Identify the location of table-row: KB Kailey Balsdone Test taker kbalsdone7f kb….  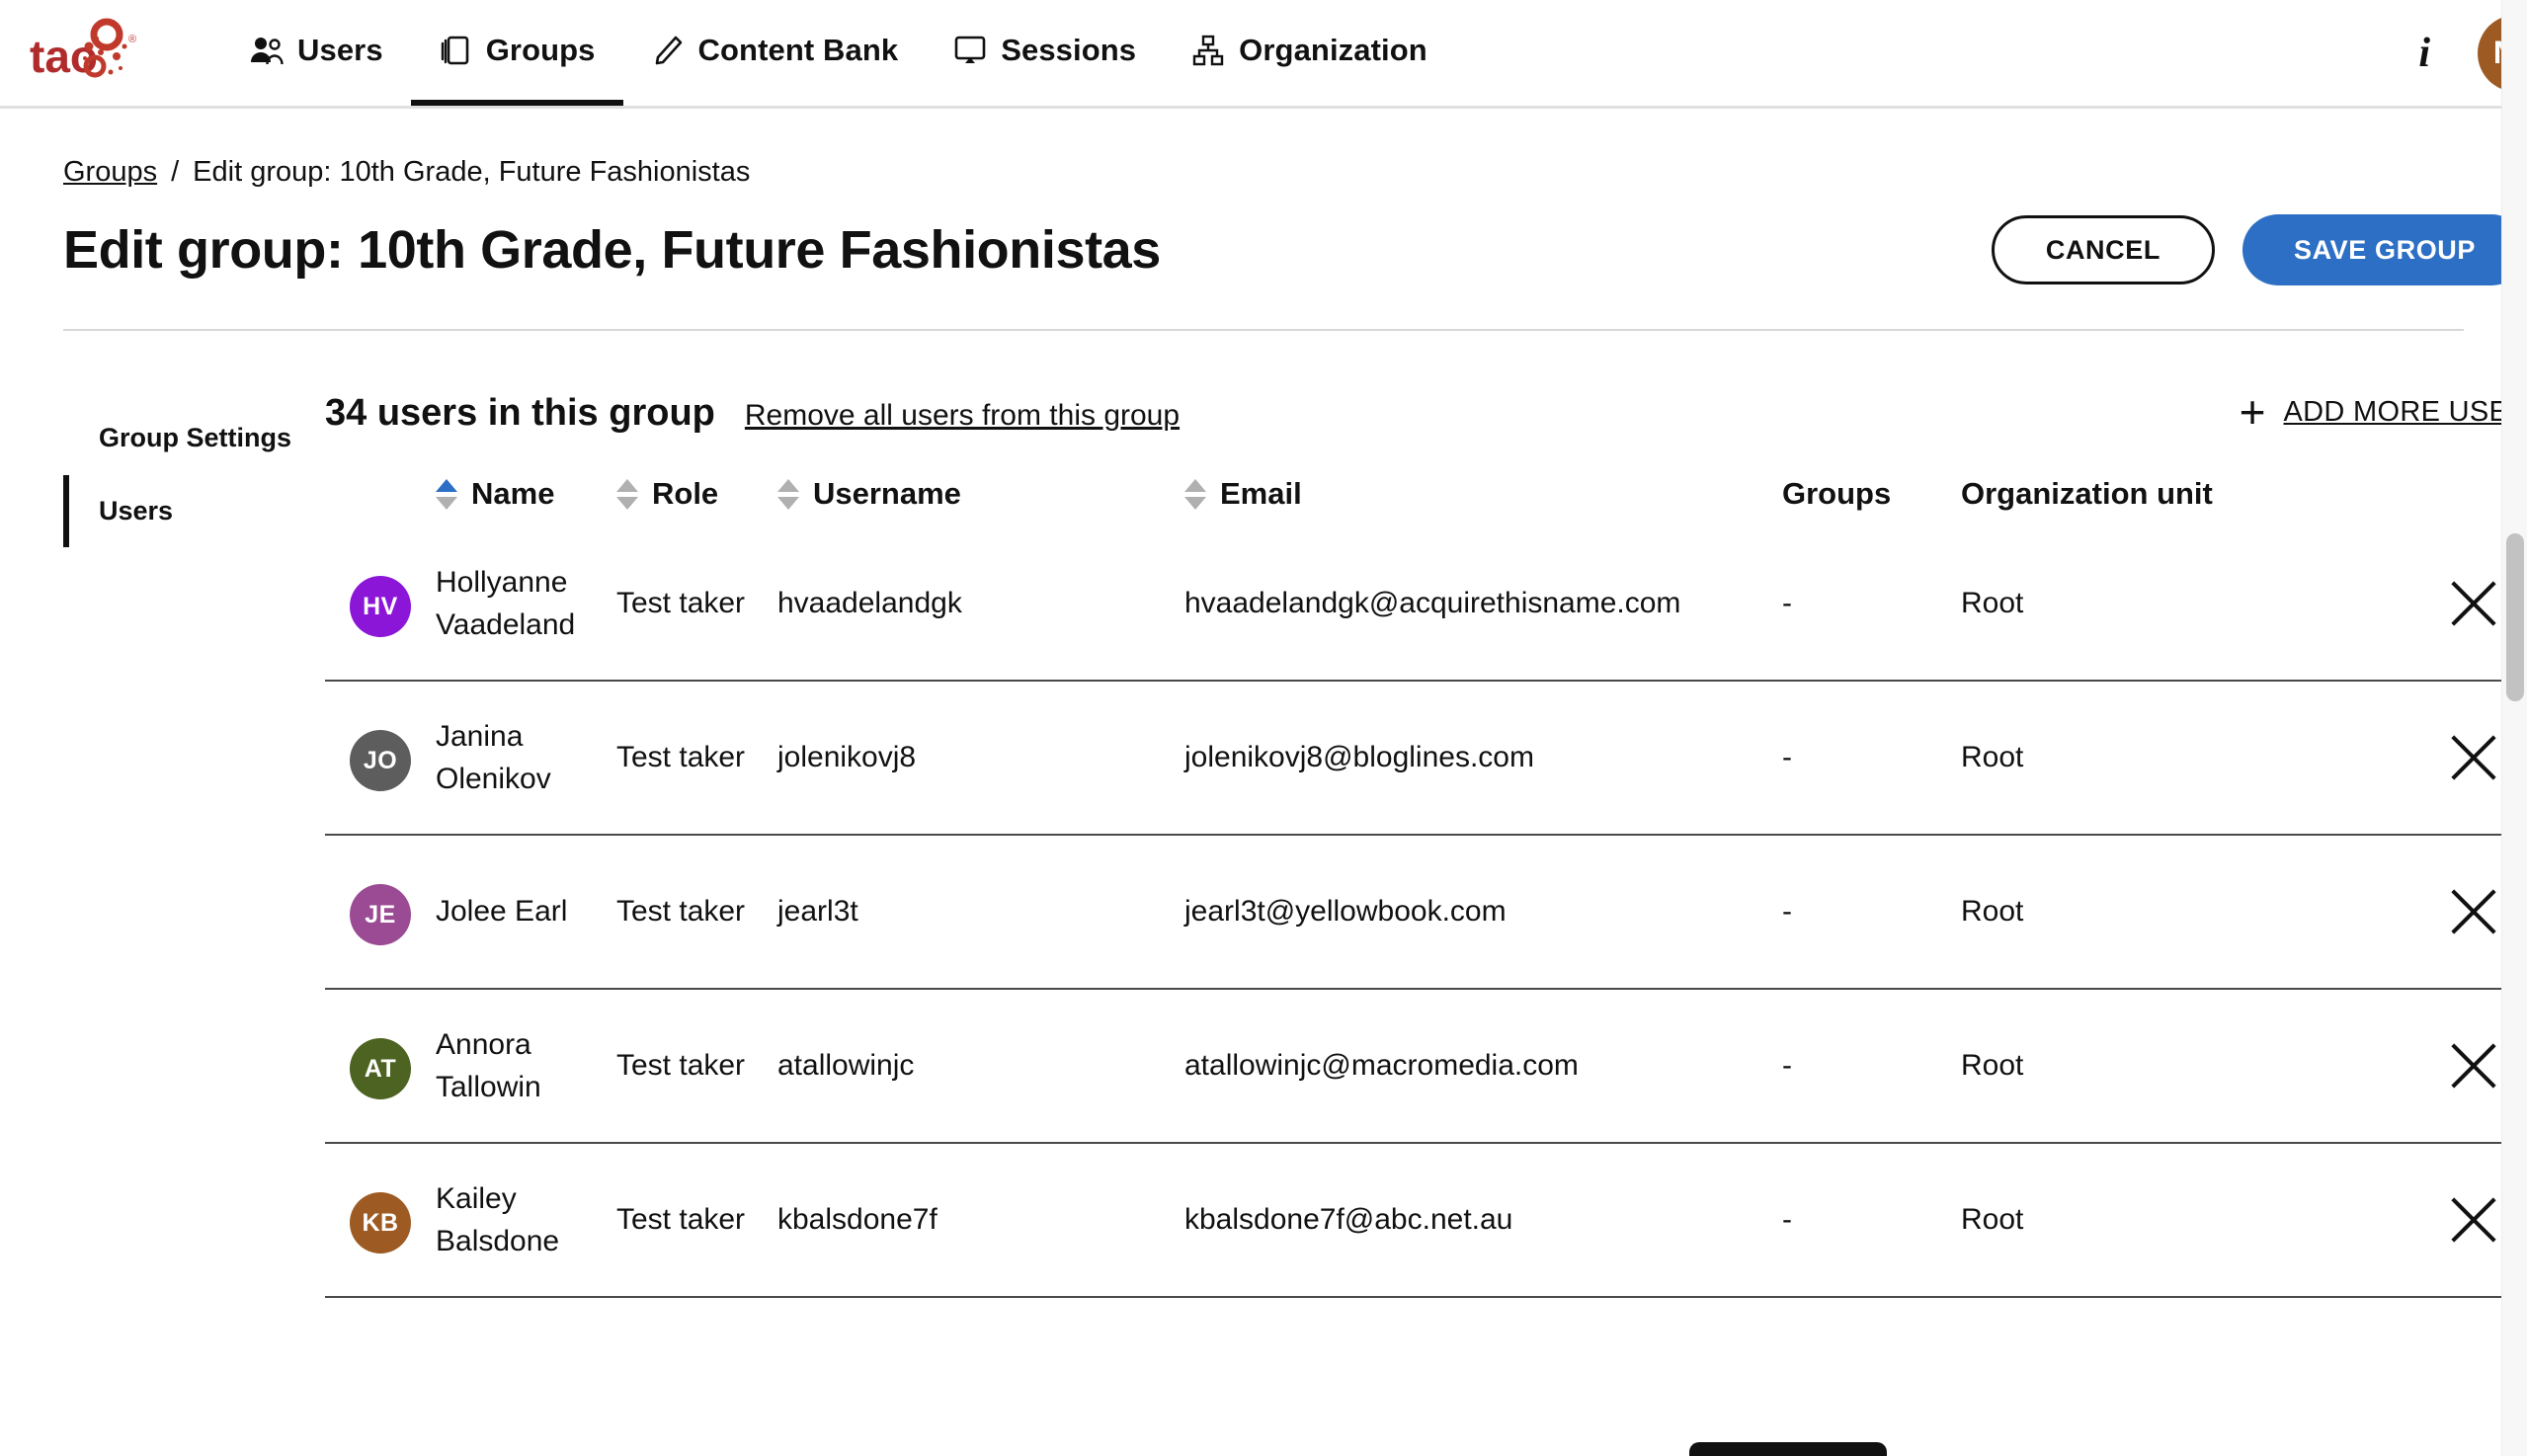
(1426, 1221).